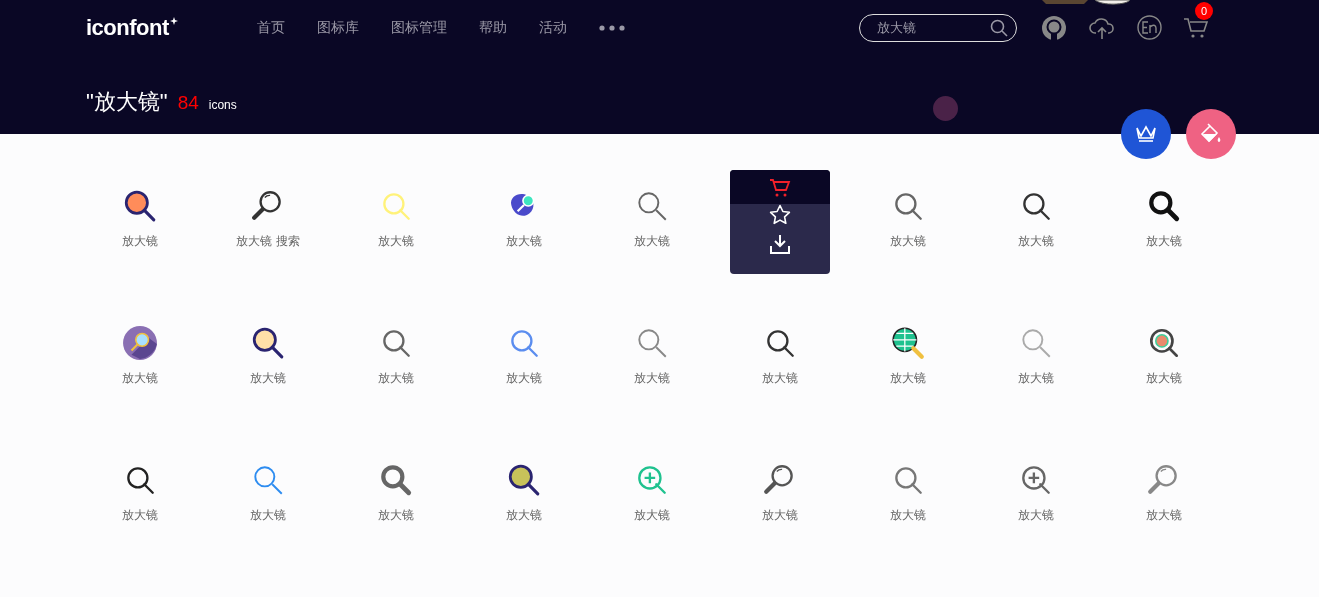  I want to click on icon-label: 放大镜 搜索, so click(268, 241).